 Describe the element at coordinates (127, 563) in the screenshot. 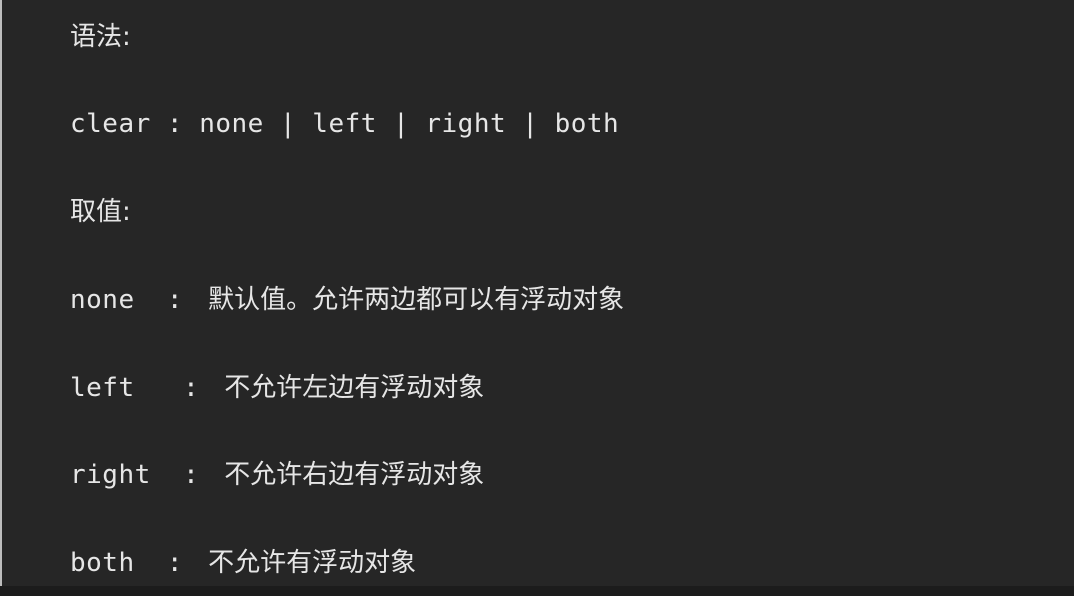

I see `value-key: both :` at that location.